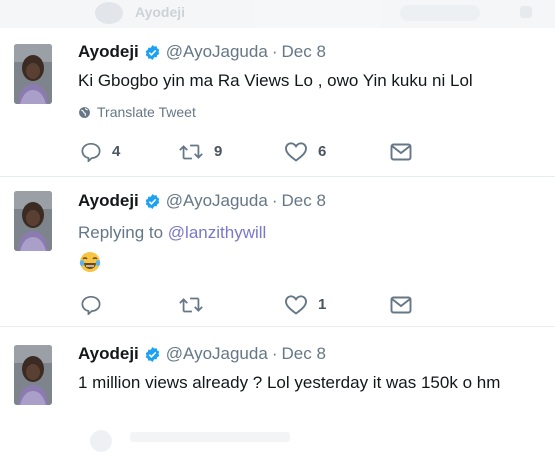  Describe the element at coordinates (337, 304) in the screenshot. I see `like-button: 1` at that location.